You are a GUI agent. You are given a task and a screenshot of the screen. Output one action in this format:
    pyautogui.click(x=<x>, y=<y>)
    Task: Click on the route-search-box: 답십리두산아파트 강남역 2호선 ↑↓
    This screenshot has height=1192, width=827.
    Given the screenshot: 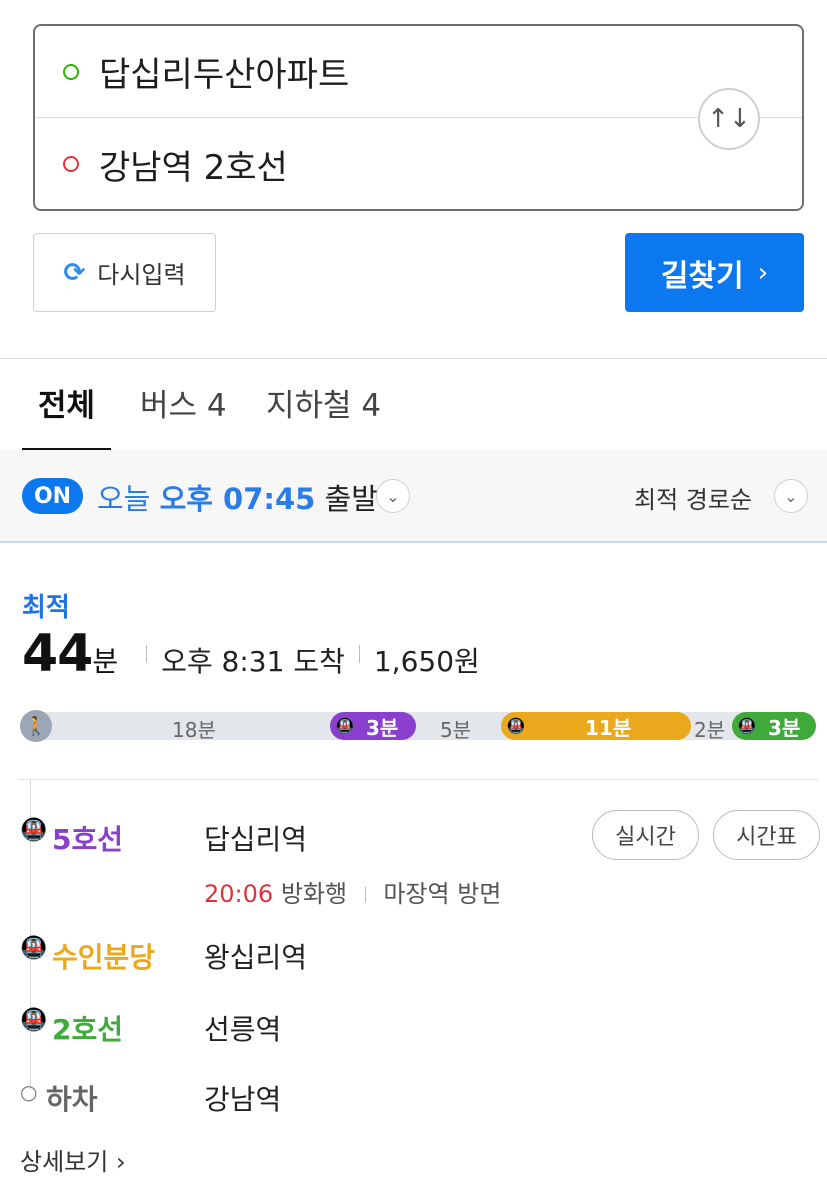 What is the action you would take?
    pyautogui.click(x=418, y=117)
    